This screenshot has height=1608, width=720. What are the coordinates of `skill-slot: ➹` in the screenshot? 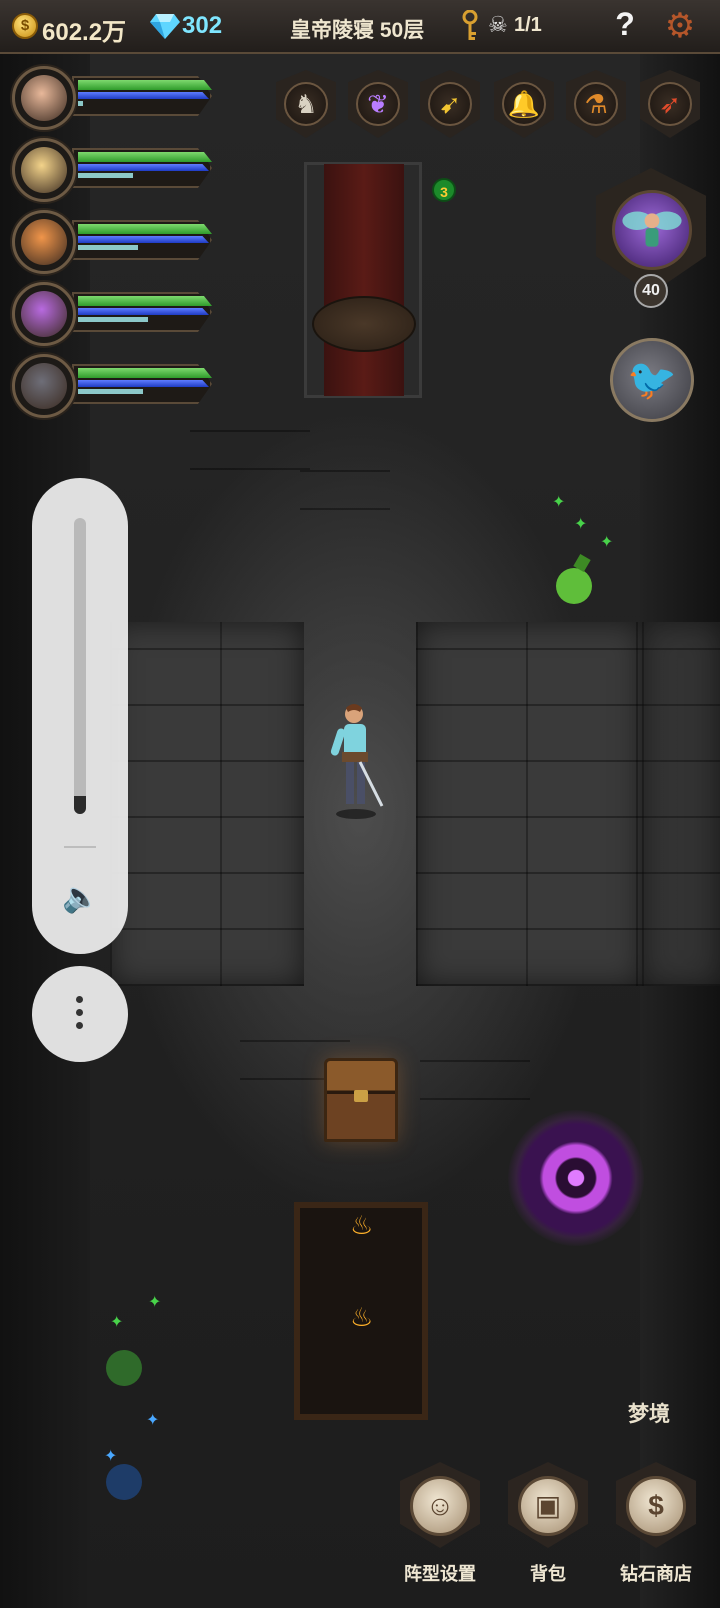 It's located at (450, 106).